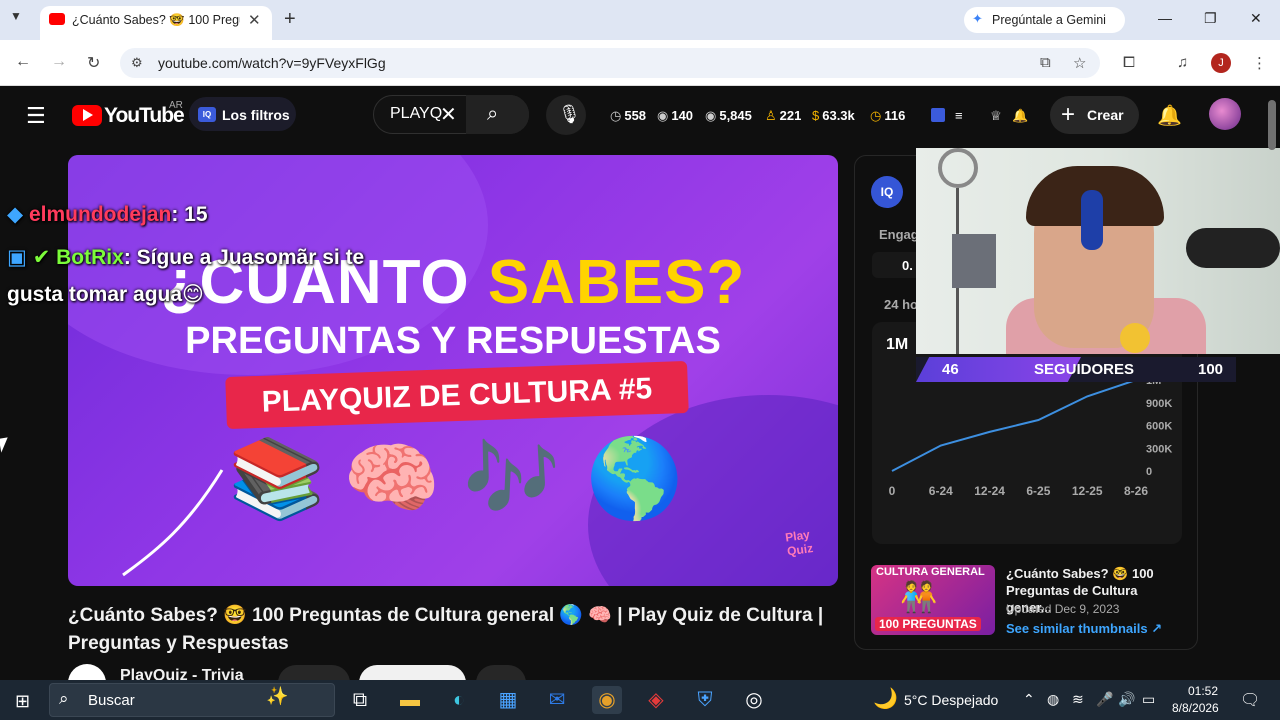  What do you see at coordinates (5, 445) in the screenshot?
I see `mouse-cursor` at bounding box center [5, 445].